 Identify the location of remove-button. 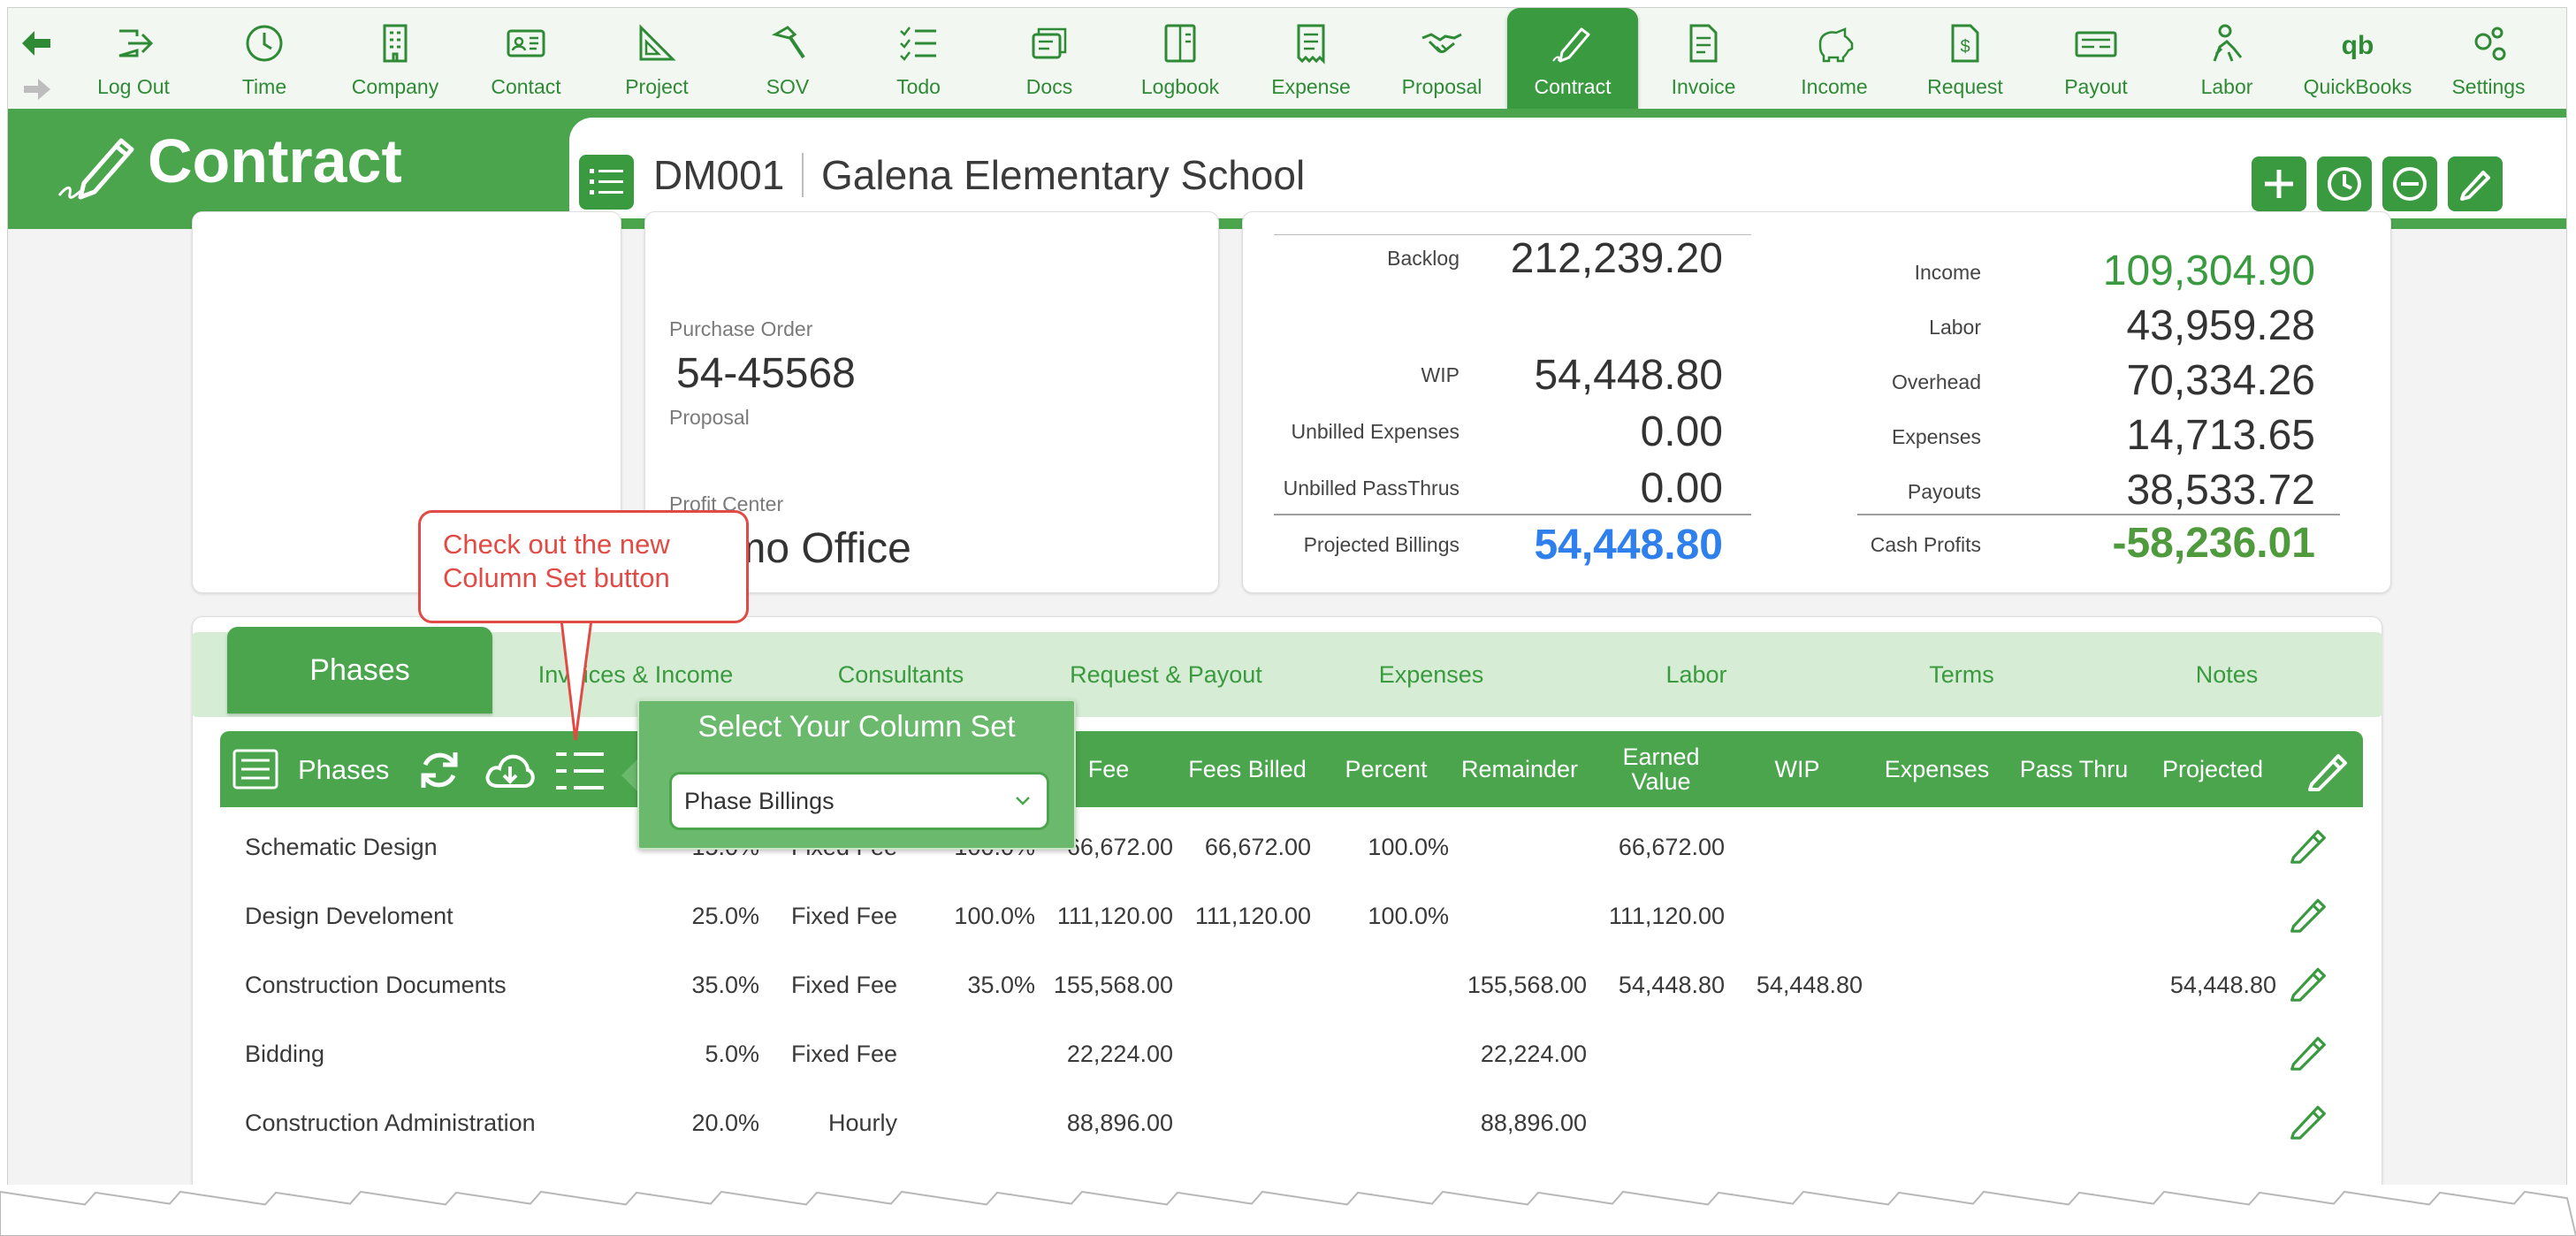
(2409, 183).